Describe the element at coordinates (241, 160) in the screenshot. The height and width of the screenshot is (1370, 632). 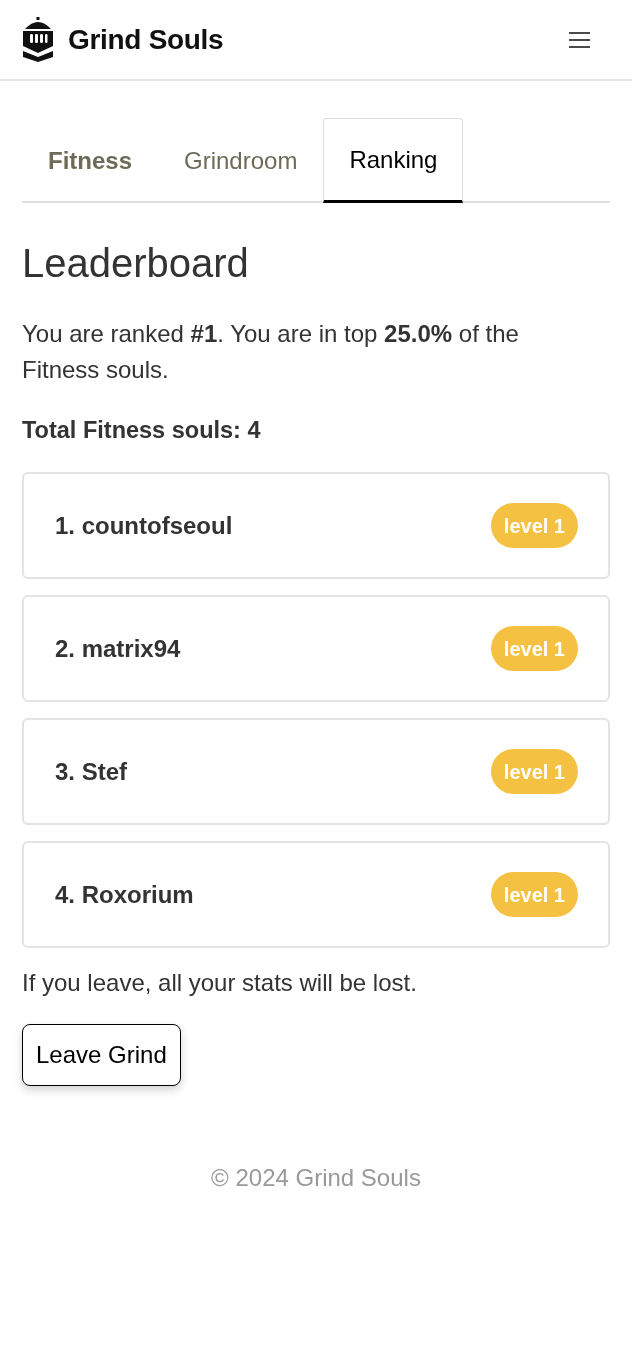
I see `tab: Grindroom` at that location.